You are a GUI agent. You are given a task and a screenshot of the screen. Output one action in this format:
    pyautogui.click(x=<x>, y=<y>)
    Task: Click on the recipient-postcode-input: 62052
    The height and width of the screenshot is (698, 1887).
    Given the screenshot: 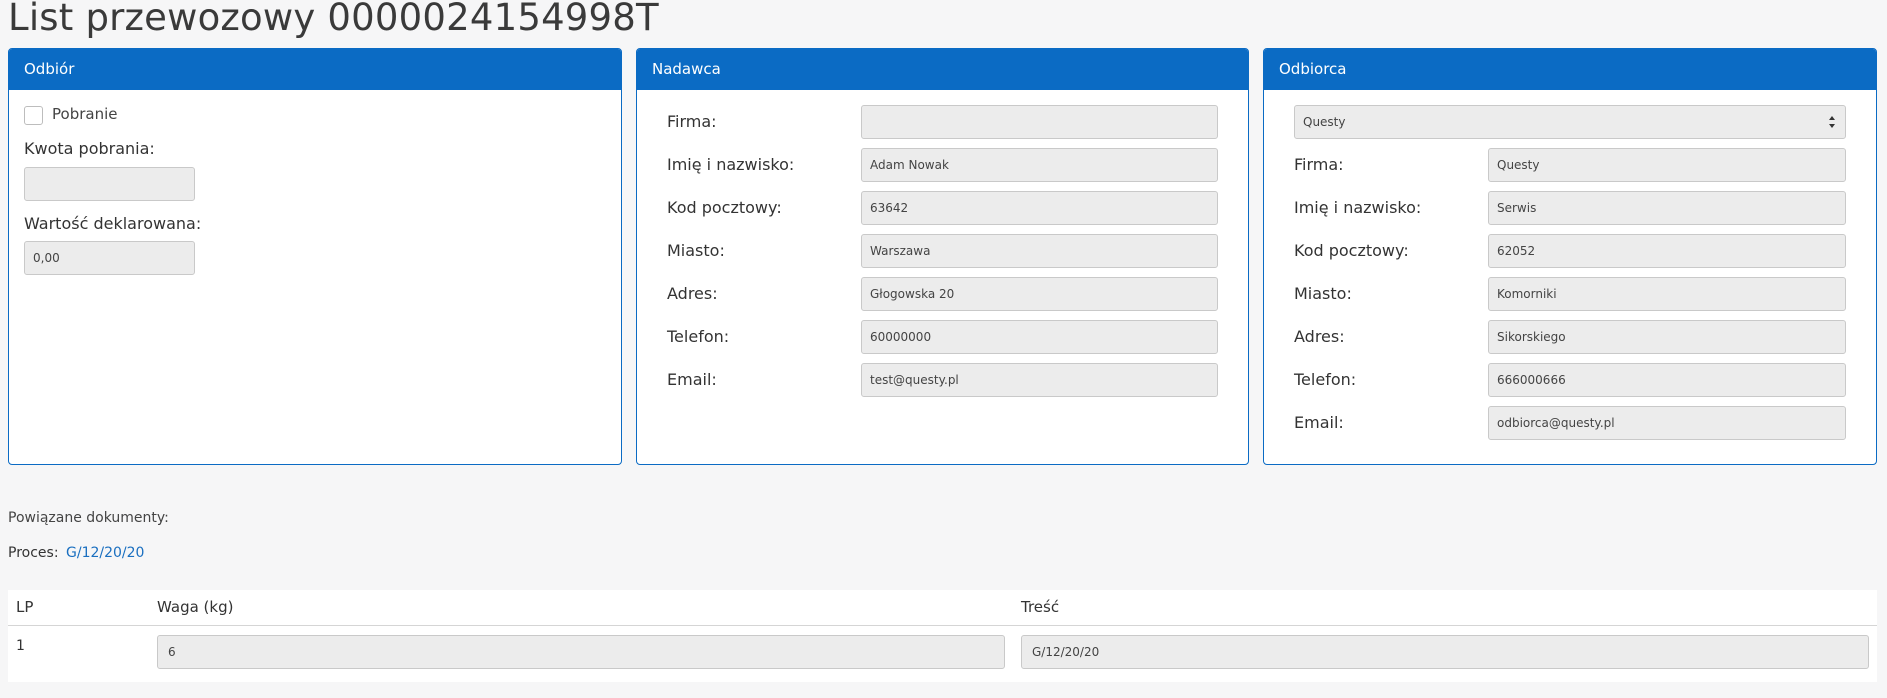 What is the action you would take?
    pyautogui.click(x=1667, y=251)
    